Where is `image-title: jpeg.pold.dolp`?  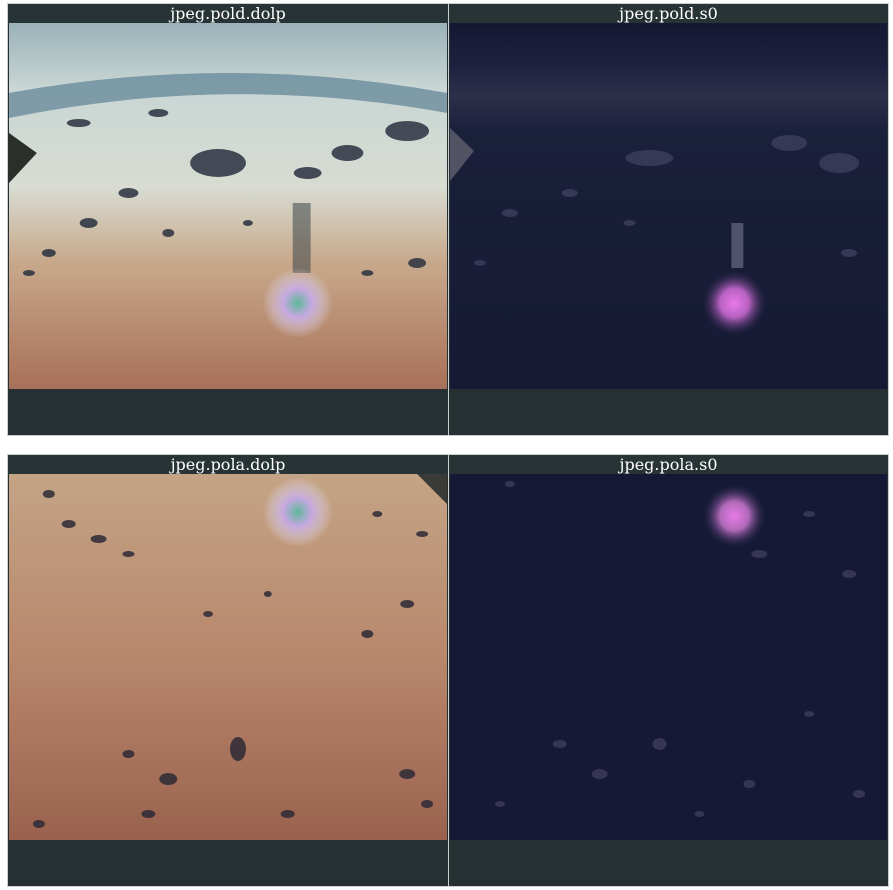 image-title: jpeg.pold.dolp is located at coordinates (228, 13).